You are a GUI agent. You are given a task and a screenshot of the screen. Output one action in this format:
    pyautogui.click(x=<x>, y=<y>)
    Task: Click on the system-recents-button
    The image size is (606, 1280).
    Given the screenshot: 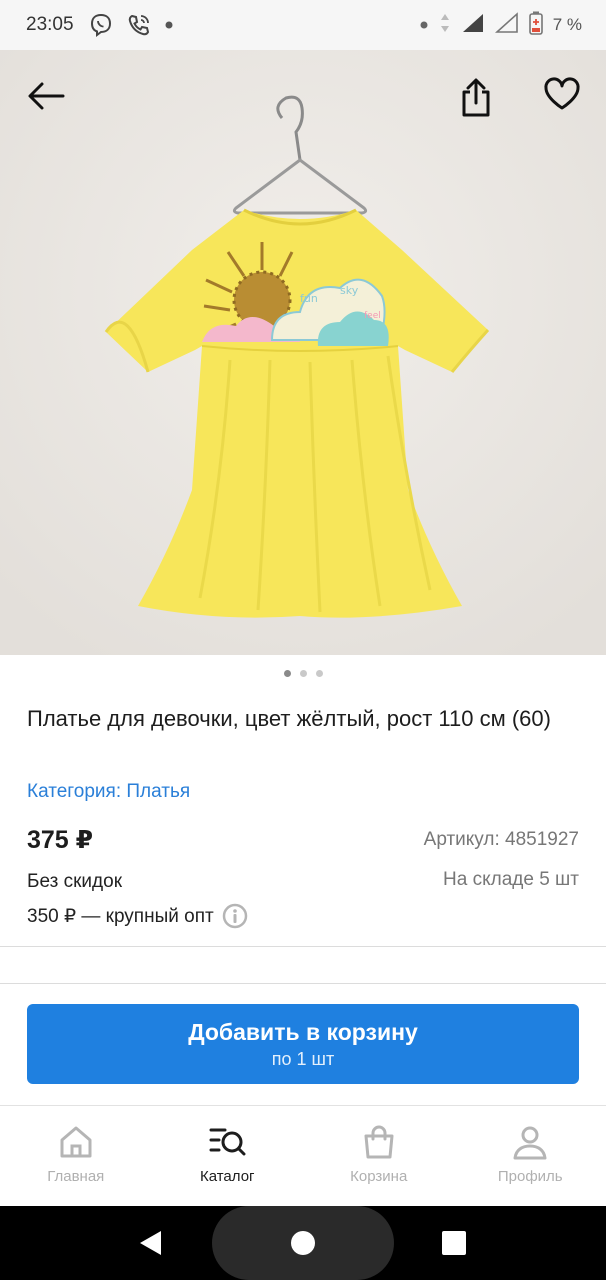 What is the action you would take?
    pyautogui.click(x=454, y=1243)
    